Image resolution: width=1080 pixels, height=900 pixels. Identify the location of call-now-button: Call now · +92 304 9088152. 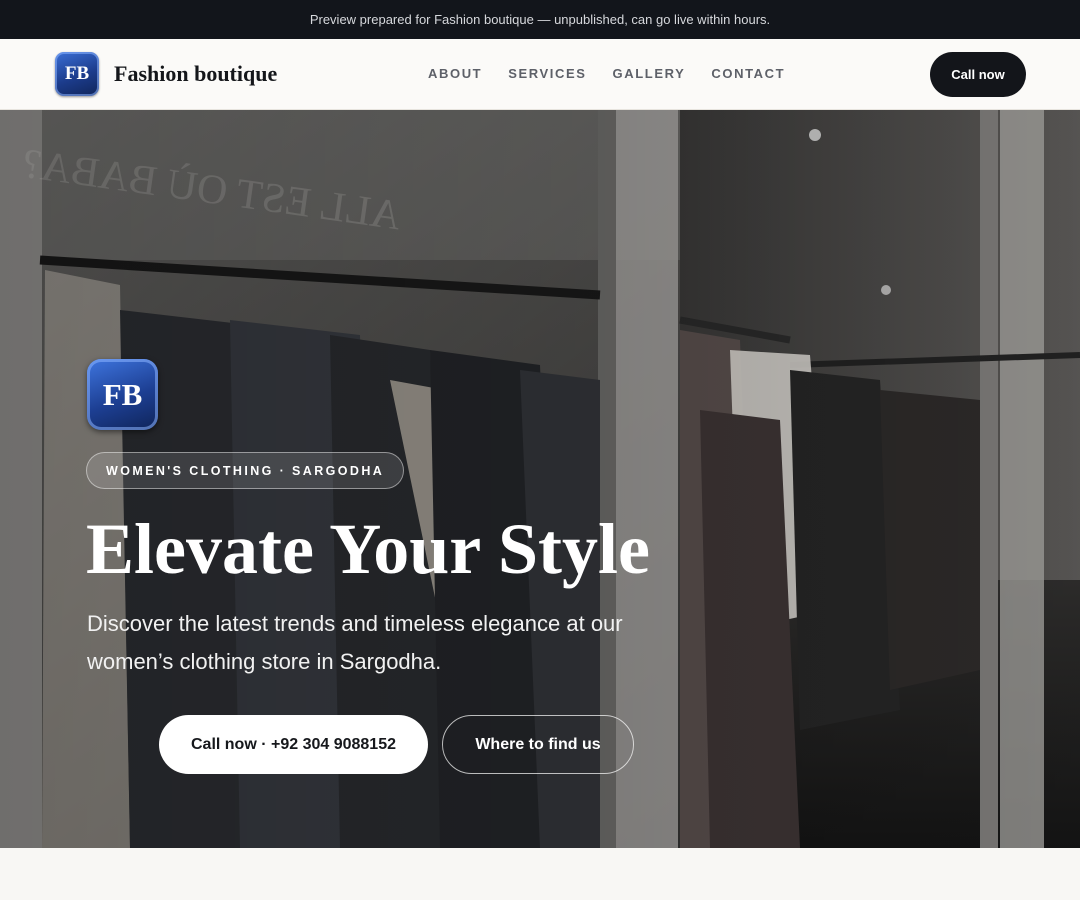
(293, 744).